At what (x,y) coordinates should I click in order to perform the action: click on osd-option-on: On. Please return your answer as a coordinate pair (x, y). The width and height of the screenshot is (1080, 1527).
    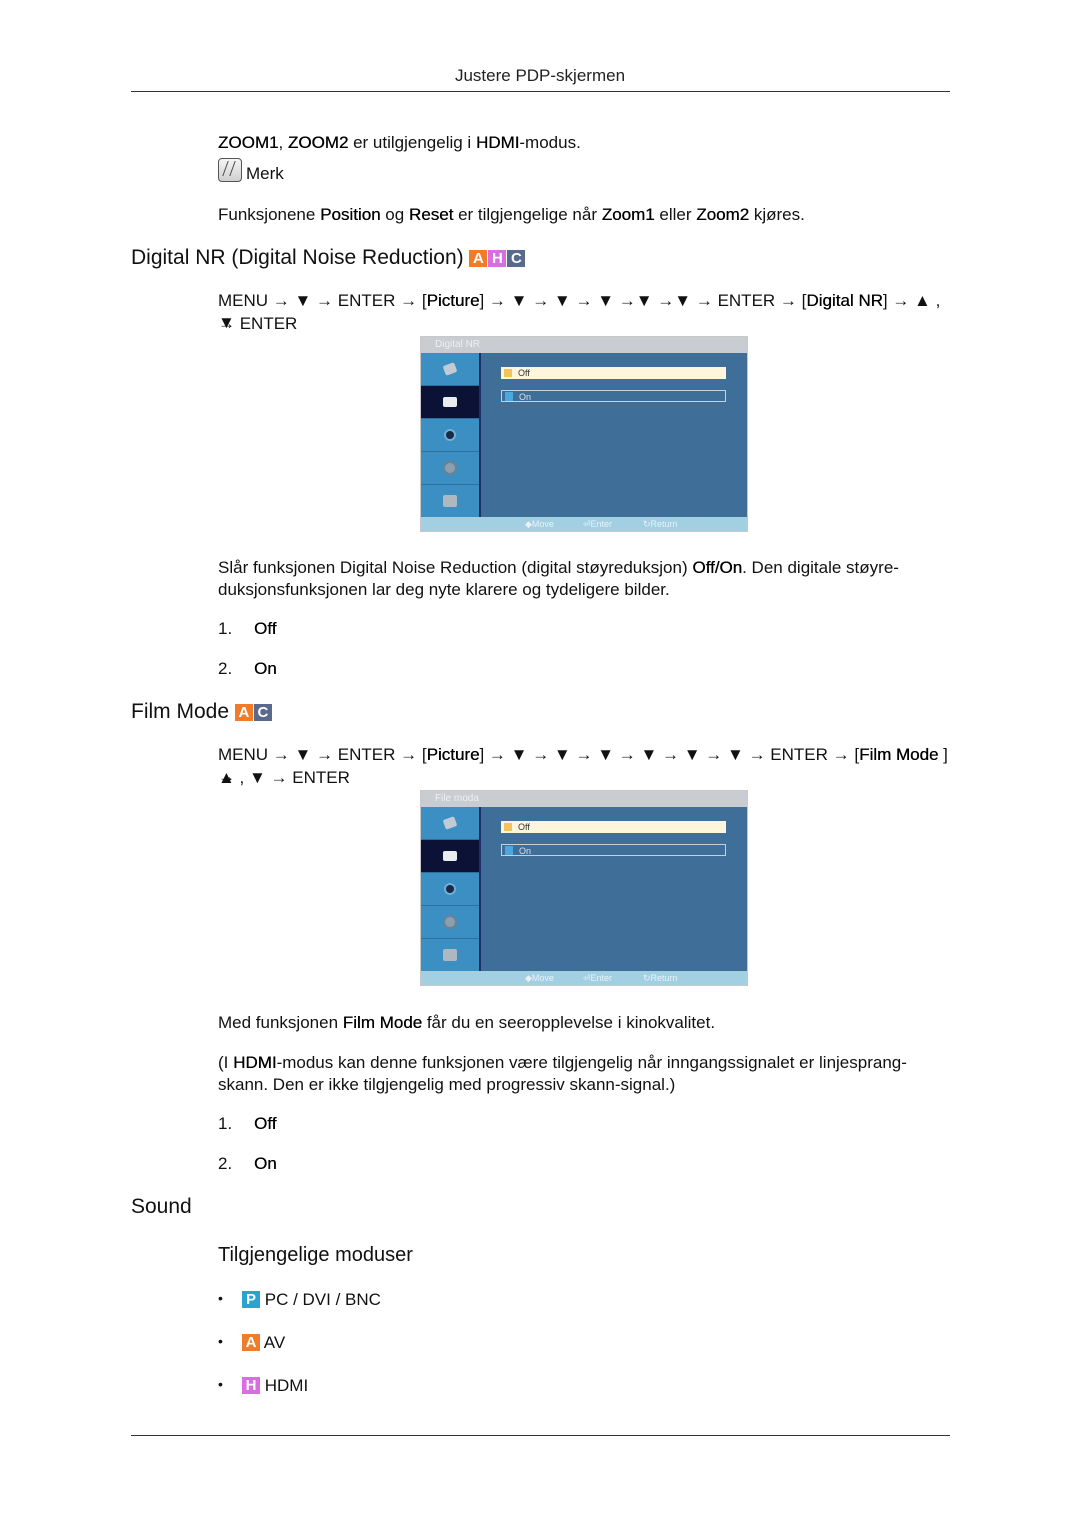
    Looking at the image, I should click on (613, 396).